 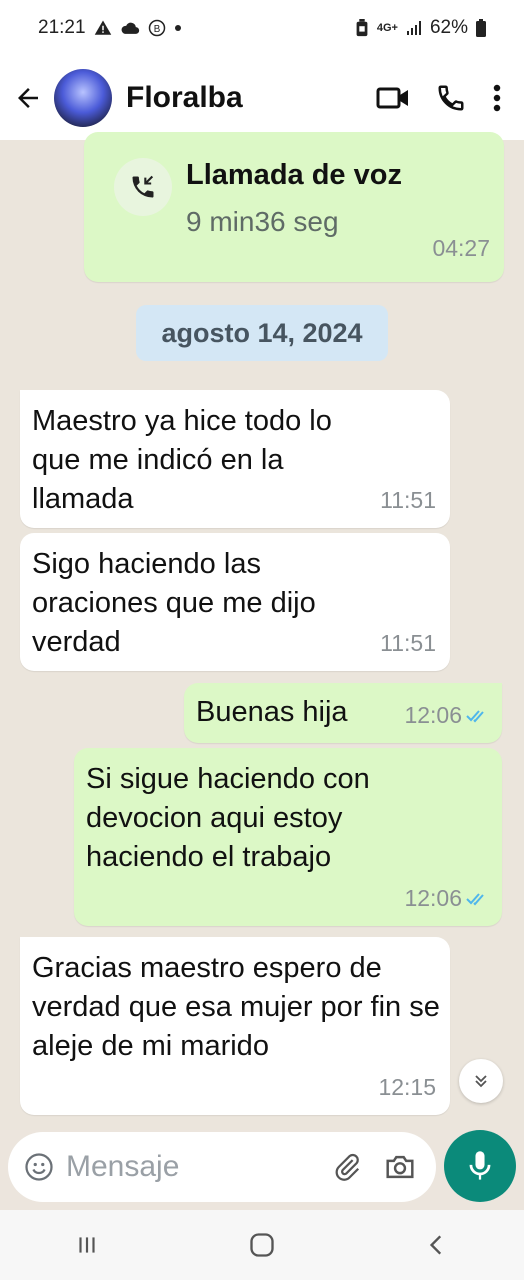 What do you see at coordinates (413, 28) in the screenshot?
I see `signal-icon` at bounding box center [413, 28].